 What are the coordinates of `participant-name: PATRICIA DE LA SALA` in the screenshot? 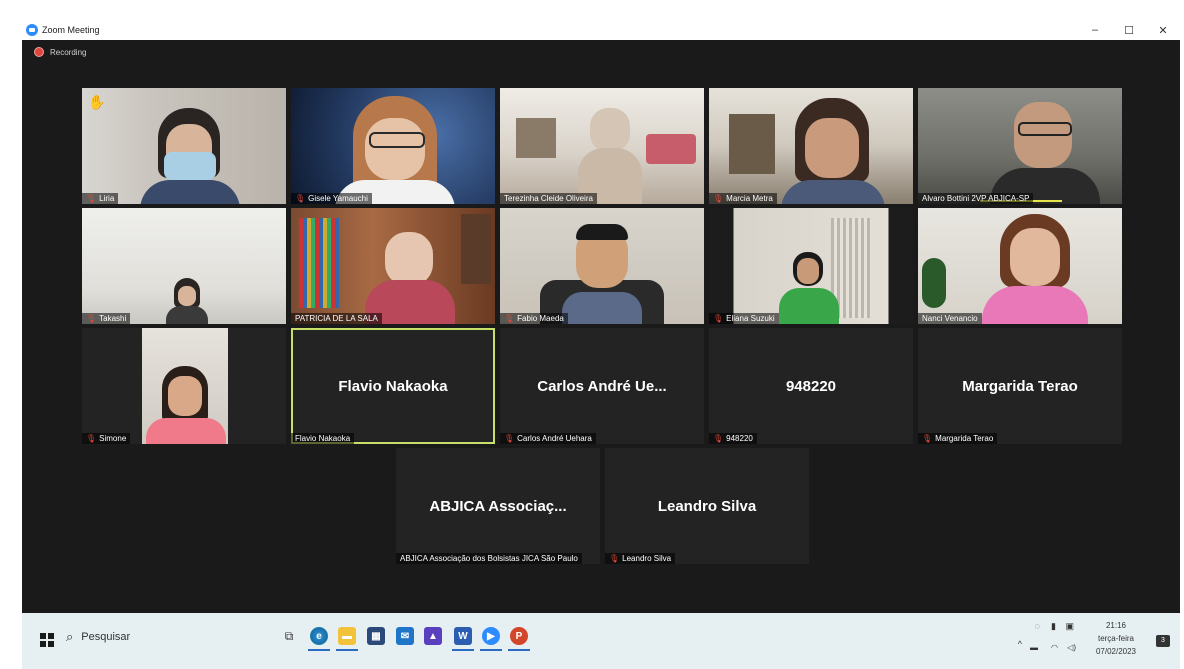 It's located at (336, 318).